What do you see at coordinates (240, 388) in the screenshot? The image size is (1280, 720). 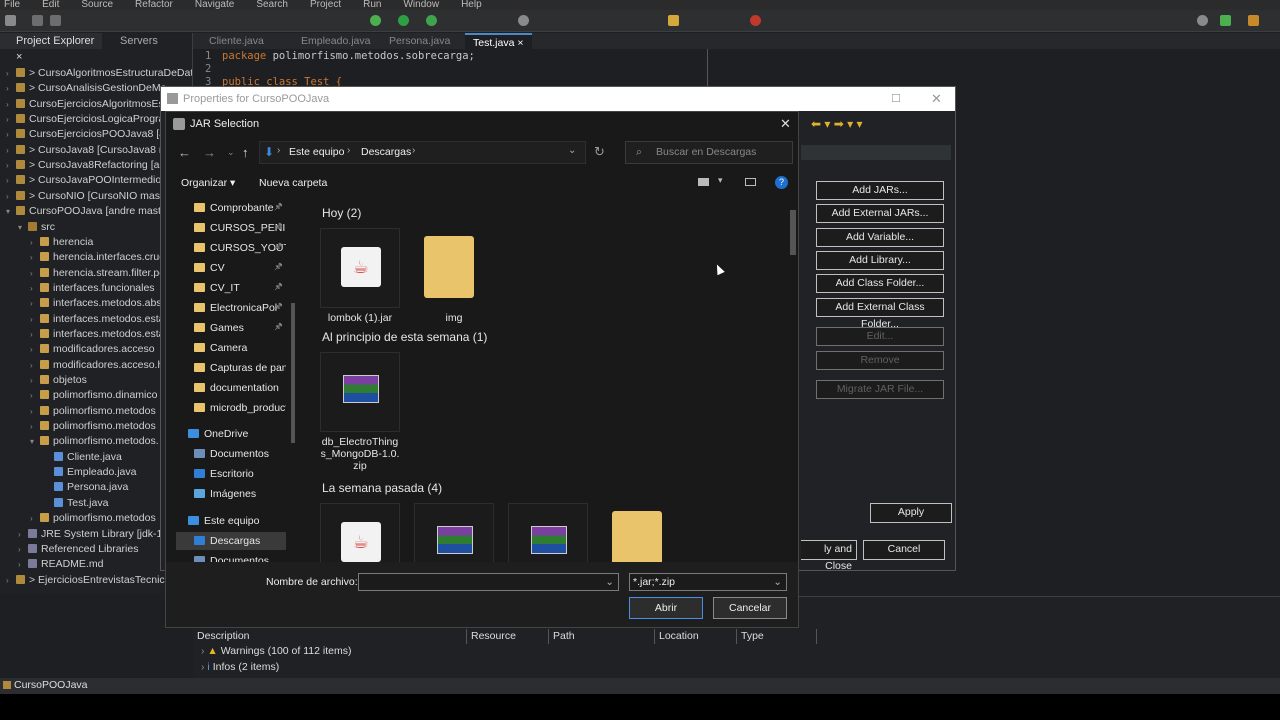 I see `nav-folder: documentation` at bounding box center [240, 388].